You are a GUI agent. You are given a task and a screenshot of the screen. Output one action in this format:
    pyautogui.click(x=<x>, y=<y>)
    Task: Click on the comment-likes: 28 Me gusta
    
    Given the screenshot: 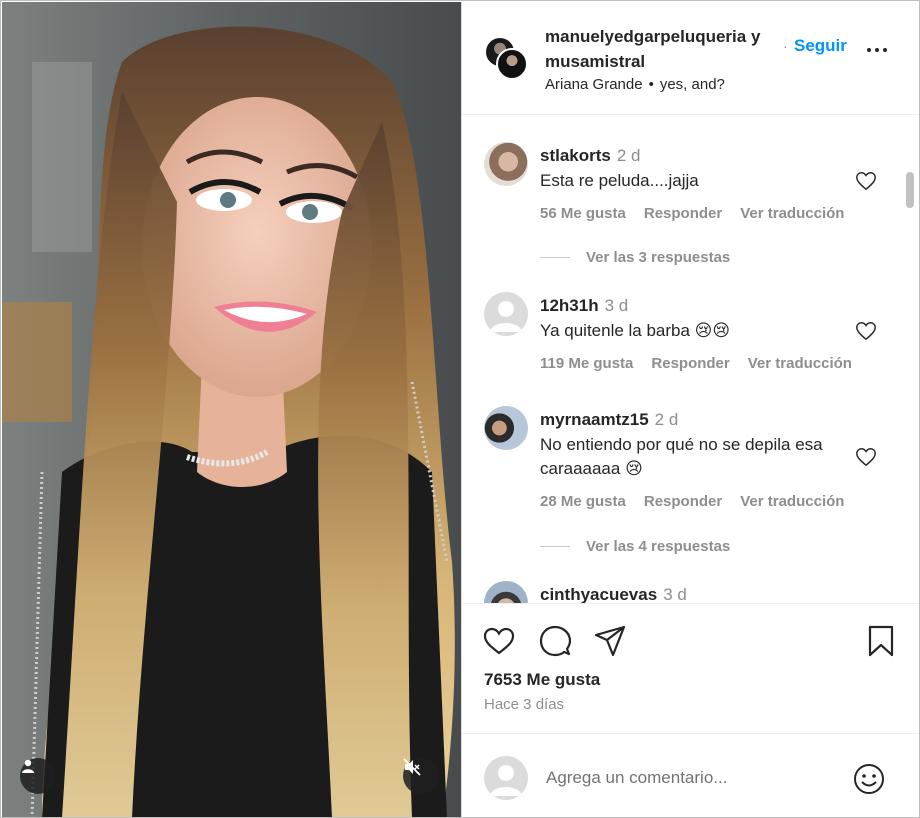 What is the action you would take?
    pyautogui.click(x=583, y=501)
    